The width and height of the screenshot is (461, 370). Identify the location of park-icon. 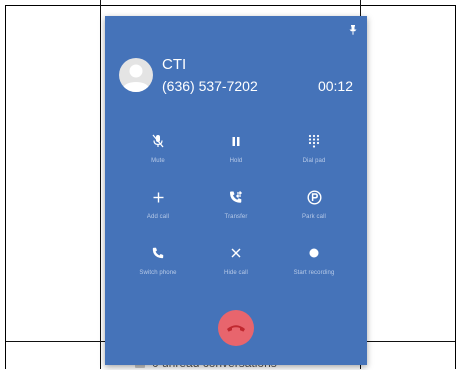
(314, 197).